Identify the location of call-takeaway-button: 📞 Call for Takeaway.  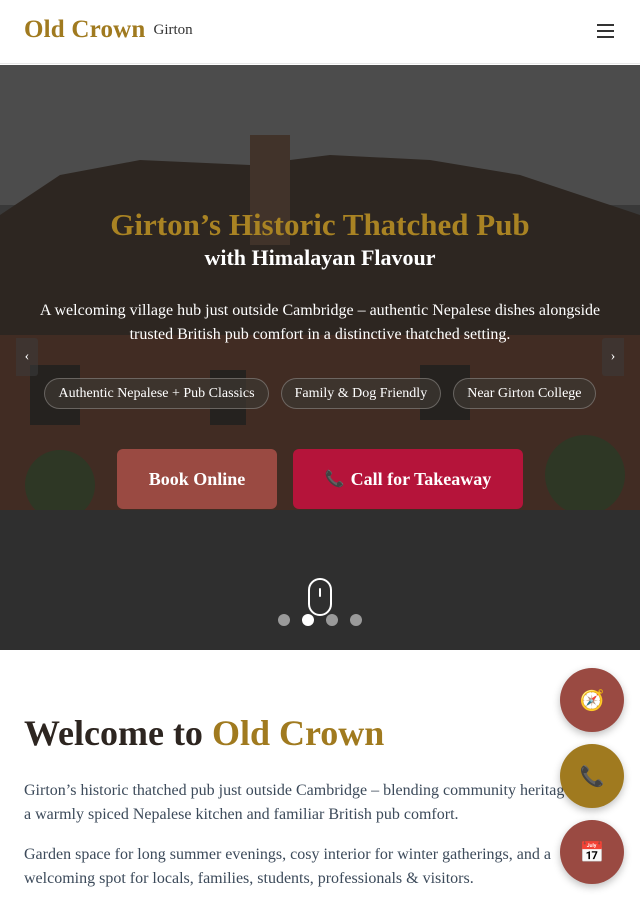
(408, 479).